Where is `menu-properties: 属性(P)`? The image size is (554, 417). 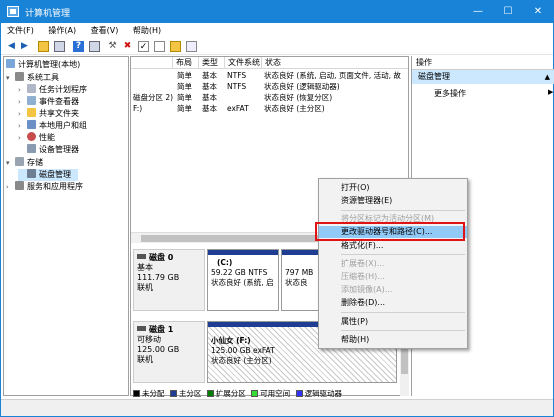 menu-properties: 属性(P) is located at coordinates (393, 322).